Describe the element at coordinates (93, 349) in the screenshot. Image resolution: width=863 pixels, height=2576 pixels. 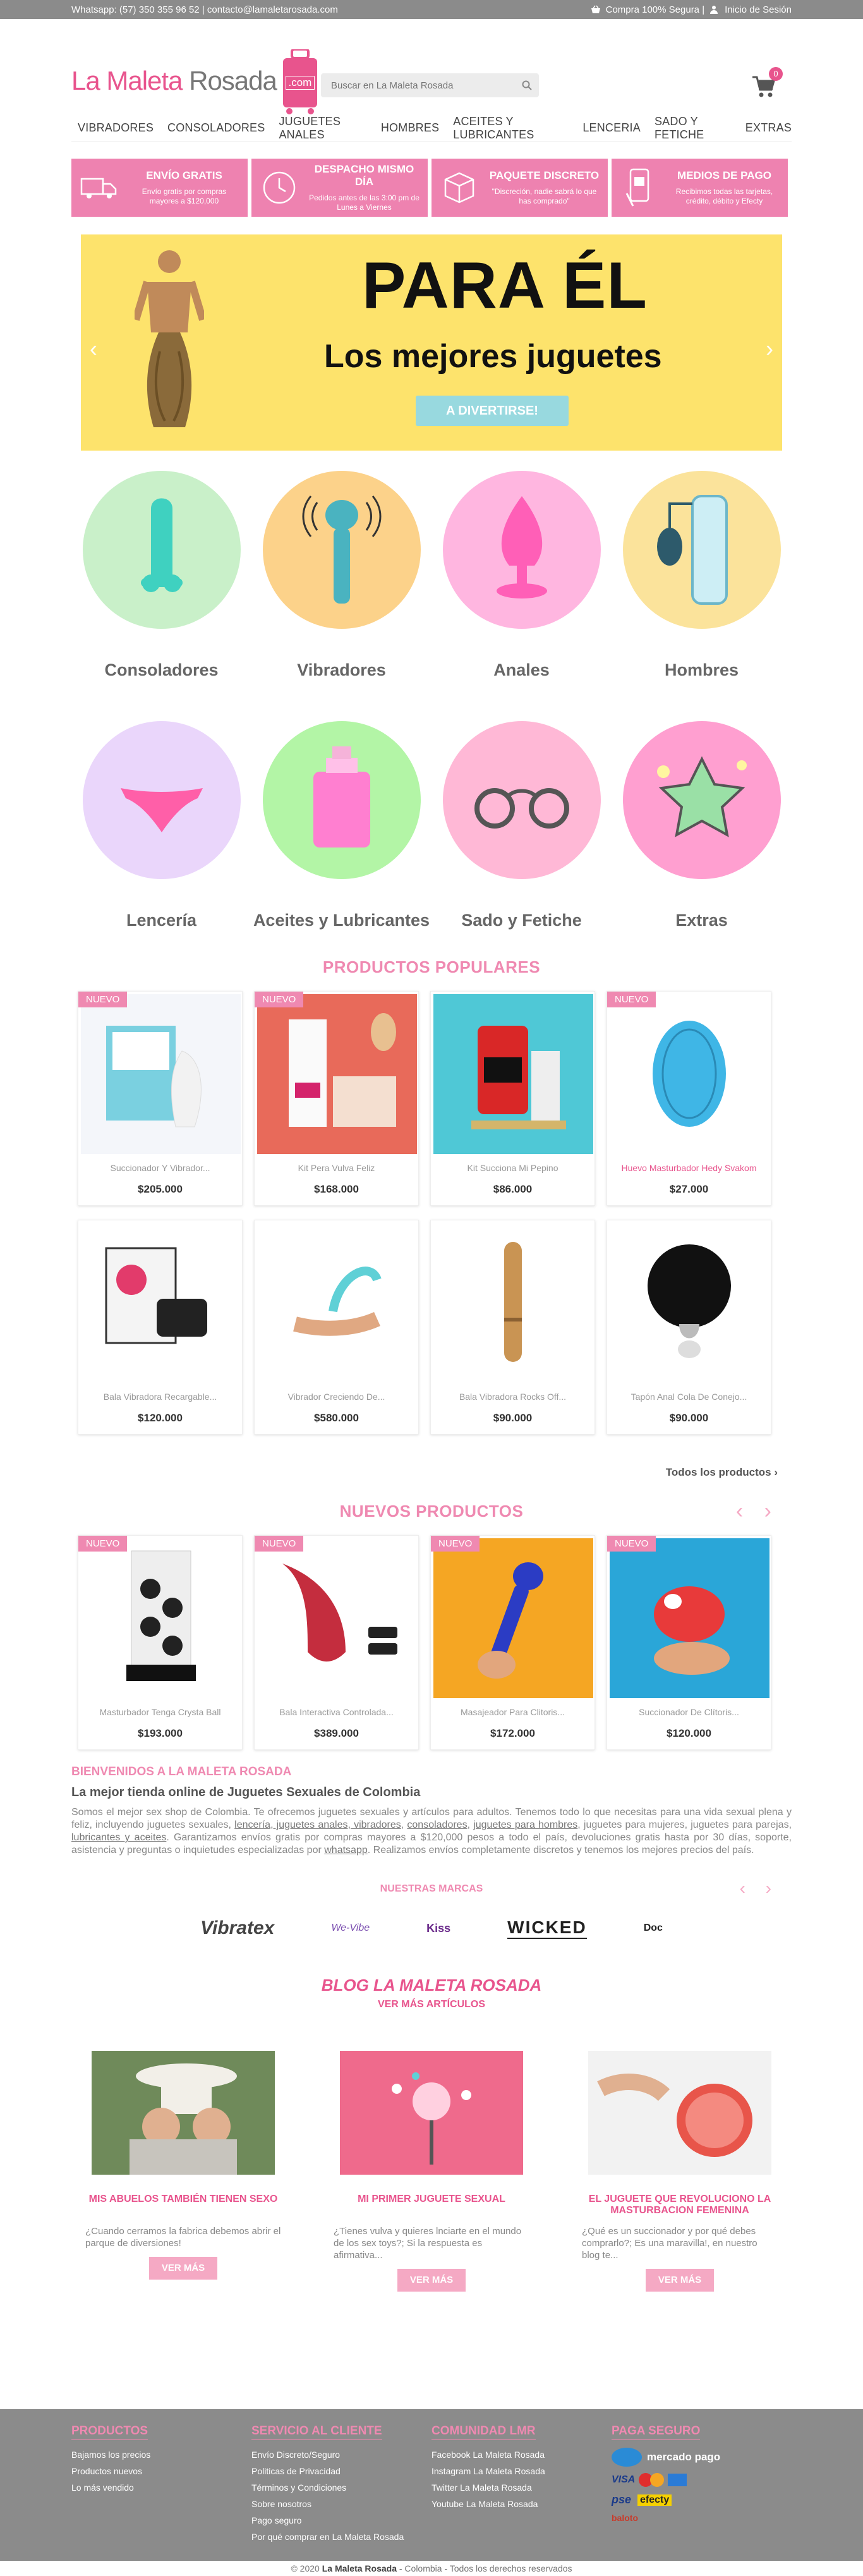
I see `hero-prev-arrow: ‹` at that location.